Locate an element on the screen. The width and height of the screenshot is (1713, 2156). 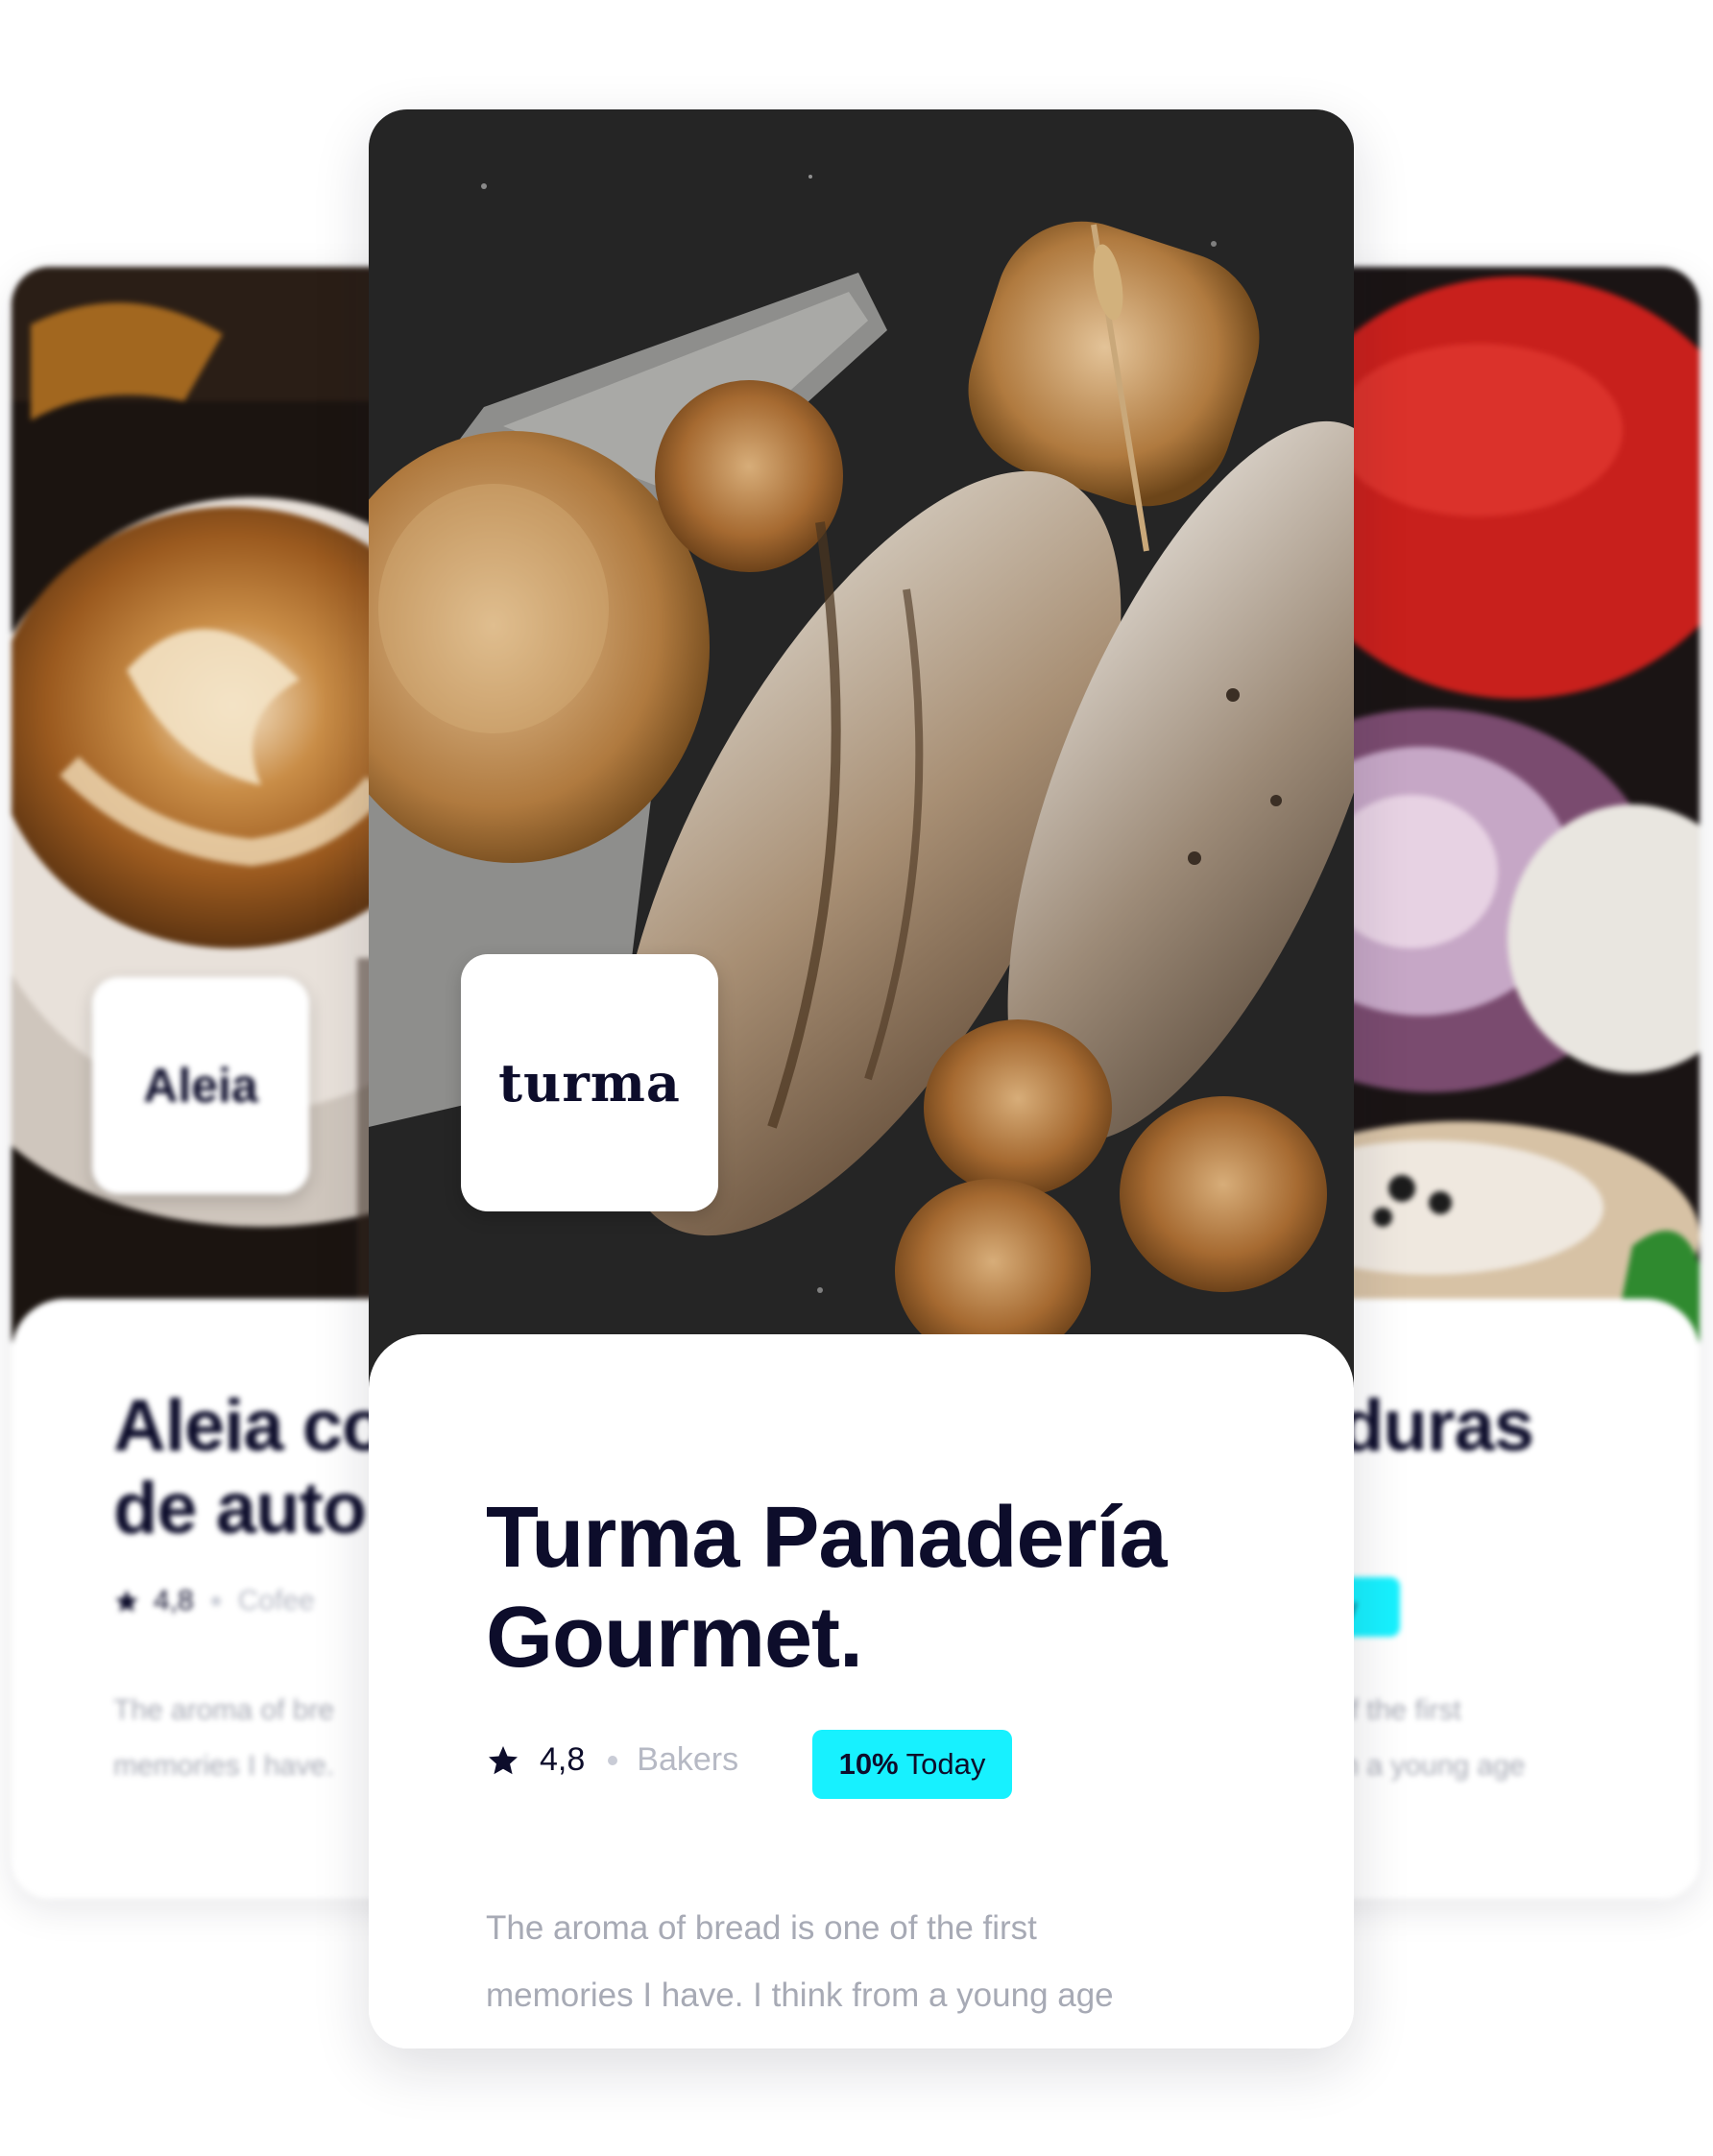
card-title: duras is located at coordinates (1519, 1426).